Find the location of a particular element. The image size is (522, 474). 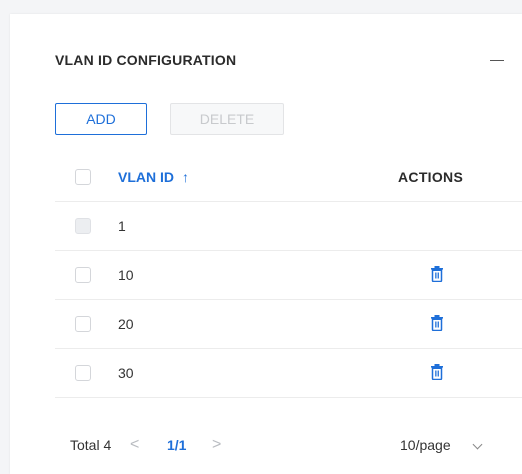

total-count: Total 4 is located at coordinates (91, 445).